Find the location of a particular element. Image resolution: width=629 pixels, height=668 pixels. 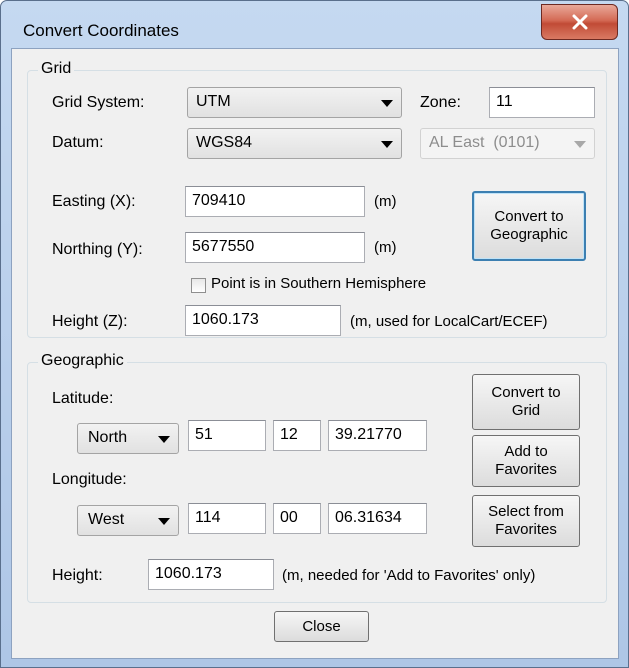

latitude-degrees-input: 51 is located at coordinates (227, 435).